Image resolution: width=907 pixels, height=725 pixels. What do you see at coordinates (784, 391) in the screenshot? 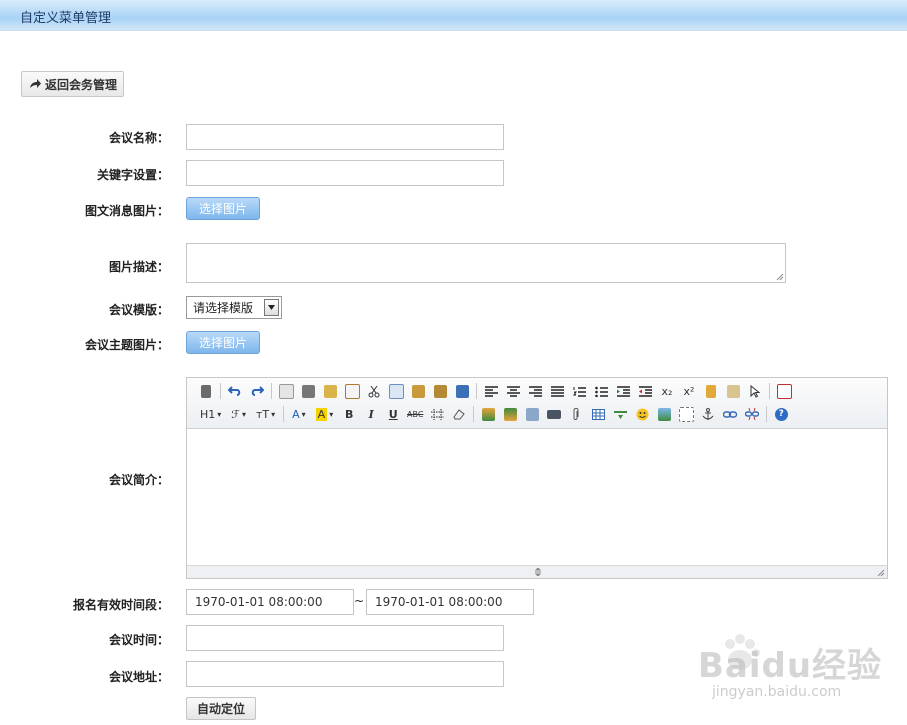
I see `fullscreen-icon` at bounding box center [784, 391].